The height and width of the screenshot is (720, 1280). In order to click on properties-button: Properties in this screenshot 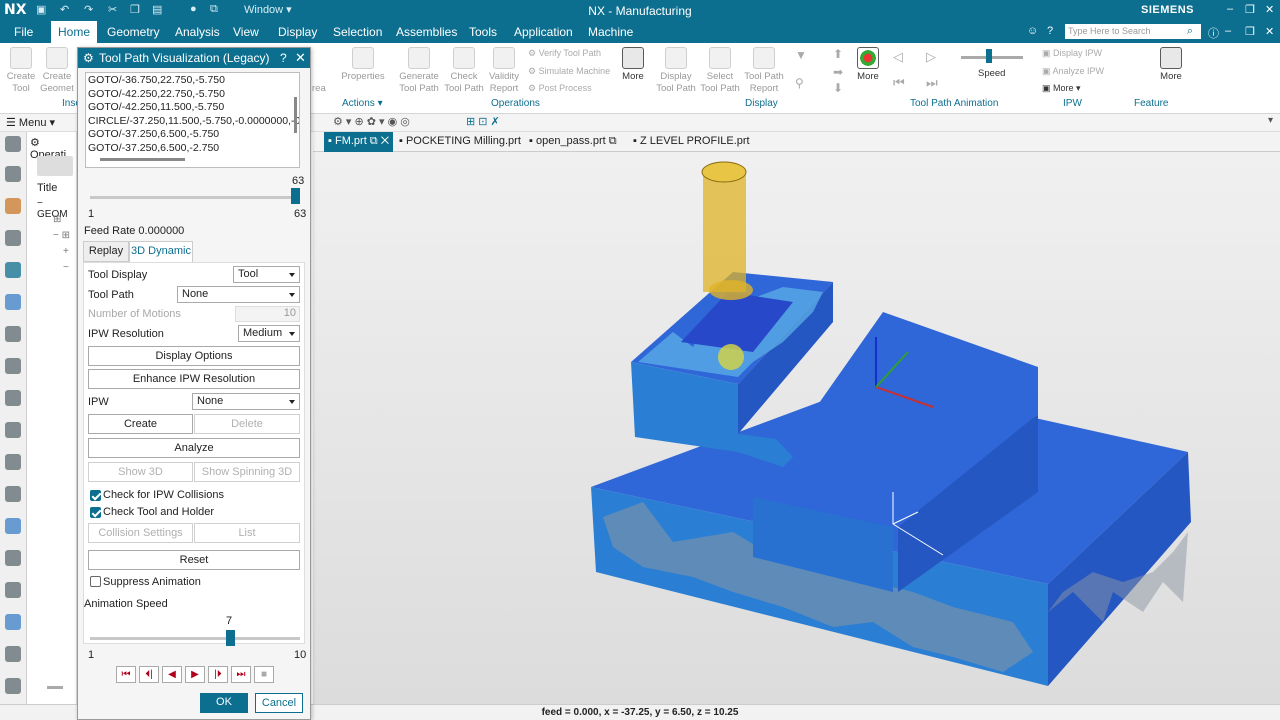, I will do `click(363, 65)`.